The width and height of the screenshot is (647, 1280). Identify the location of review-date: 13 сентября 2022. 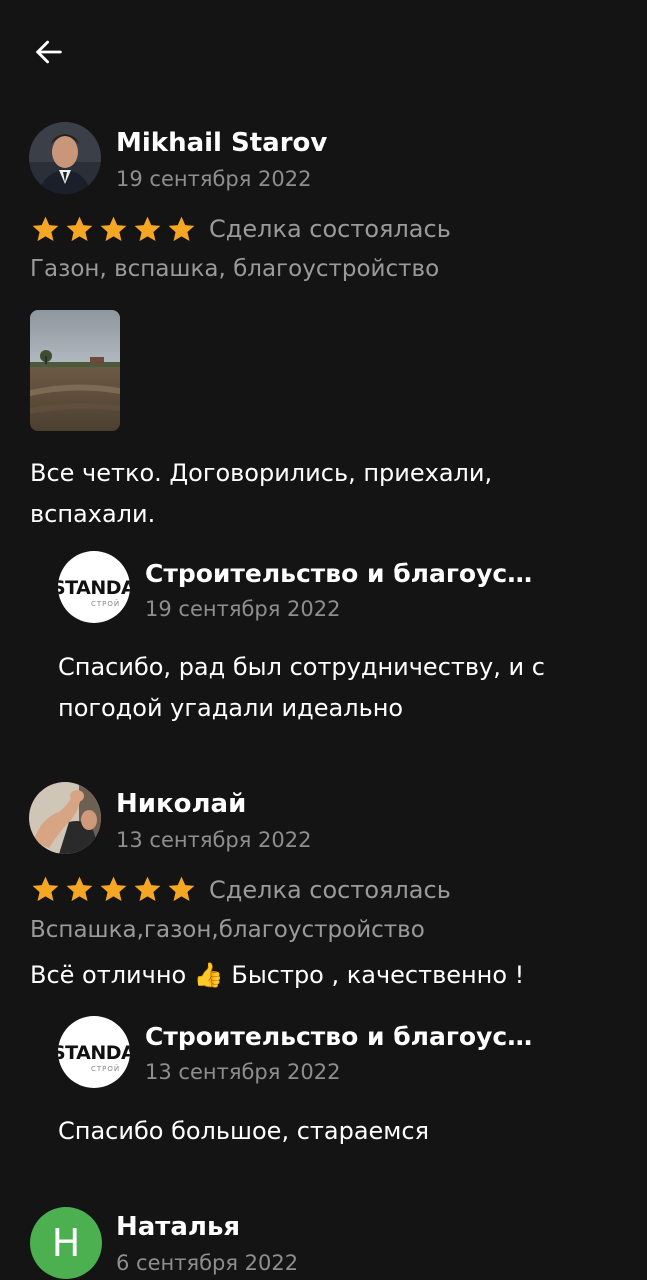
(214, 840).